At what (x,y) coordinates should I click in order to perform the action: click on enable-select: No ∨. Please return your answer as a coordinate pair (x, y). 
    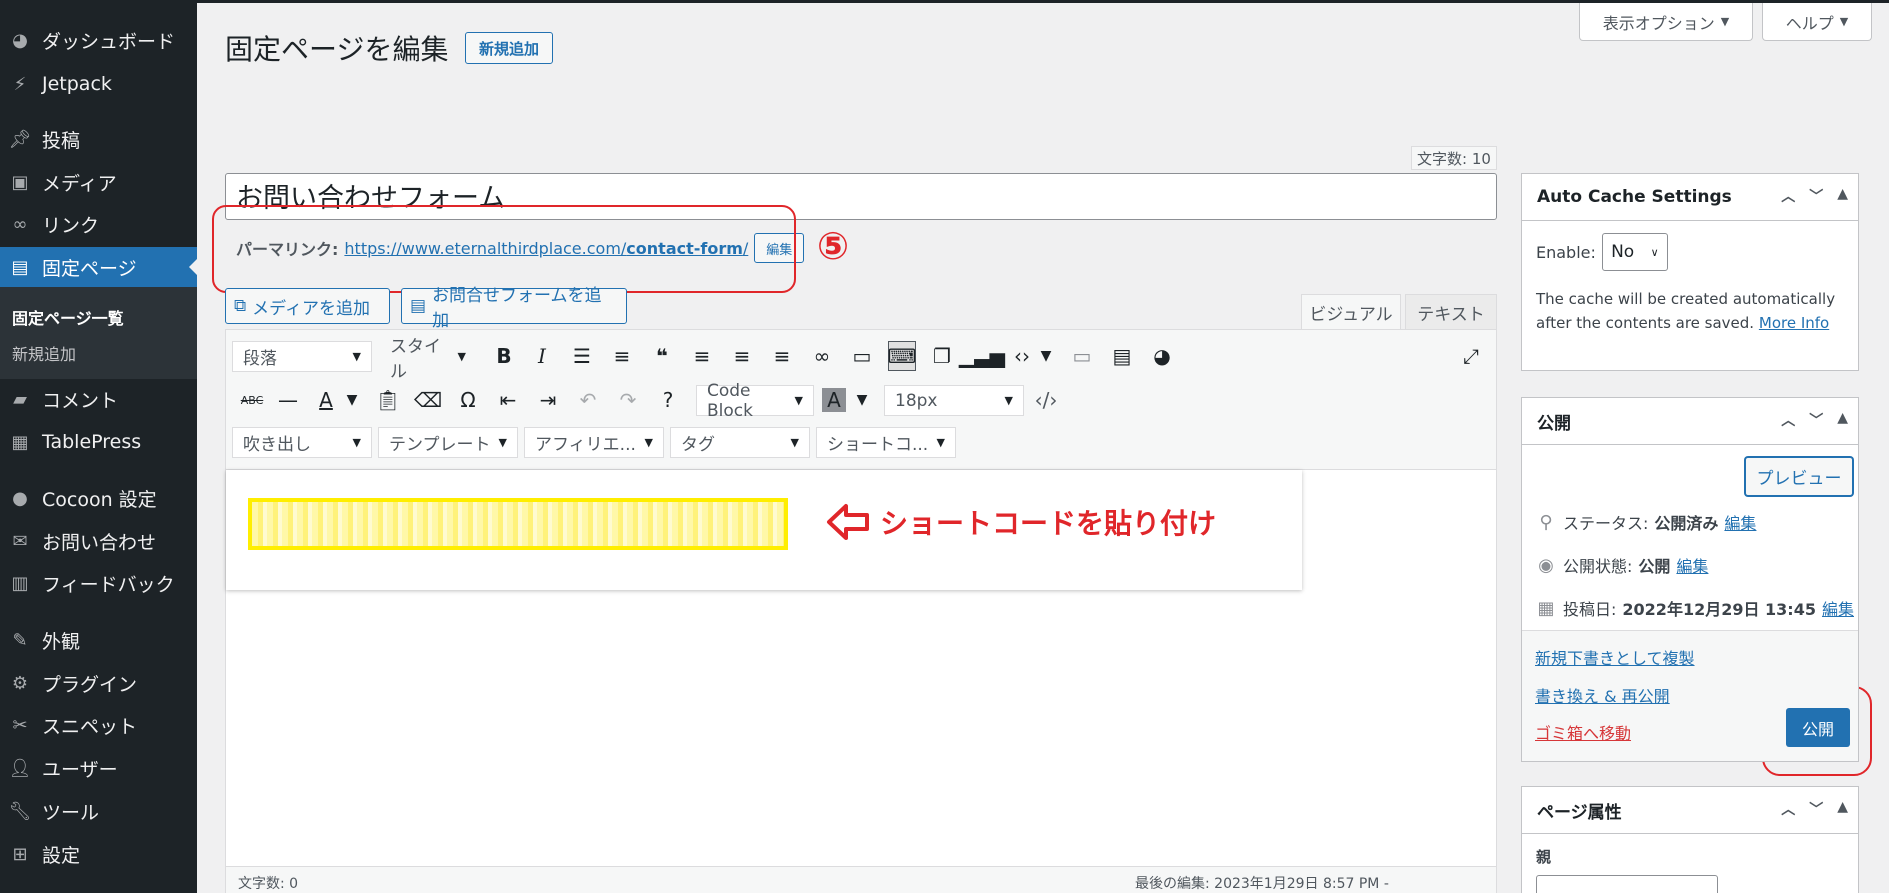
    Looking at the image, I should click on (1634, 252).